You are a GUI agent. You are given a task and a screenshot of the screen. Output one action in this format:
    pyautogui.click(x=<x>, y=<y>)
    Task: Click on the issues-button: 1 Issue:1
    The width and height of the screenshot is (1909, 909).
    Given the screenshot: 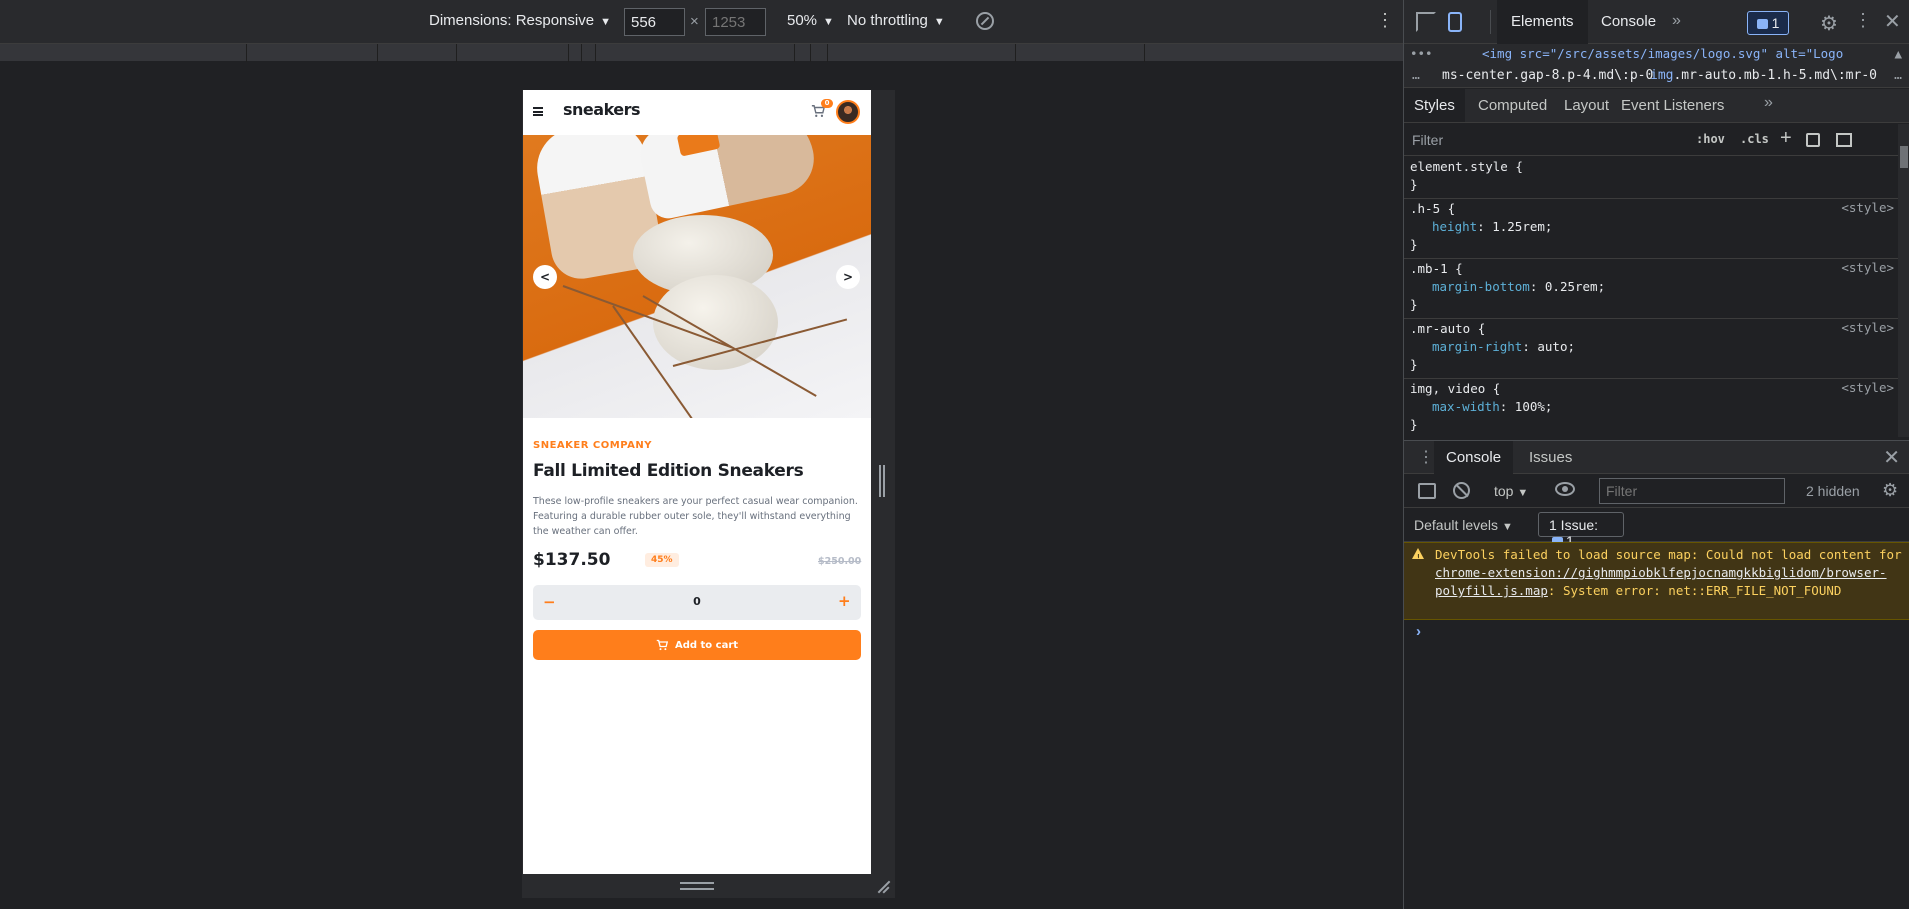 What is the action you would take?
    pyautogui.click(x=1581, y=530)
    